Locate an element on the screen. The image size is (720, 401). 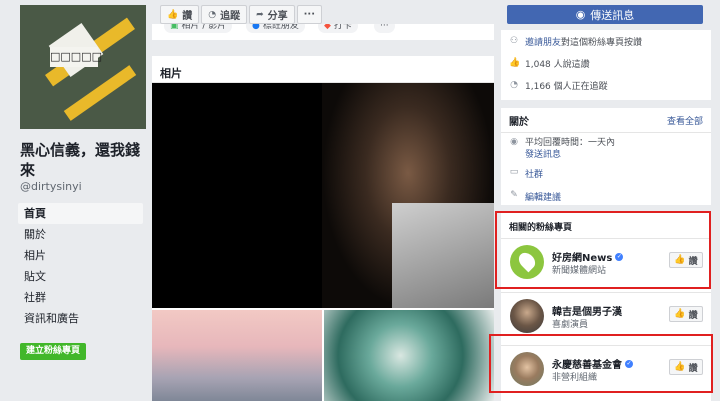
related-page-category: 非營利組織 is located at coordinates (575, 378).